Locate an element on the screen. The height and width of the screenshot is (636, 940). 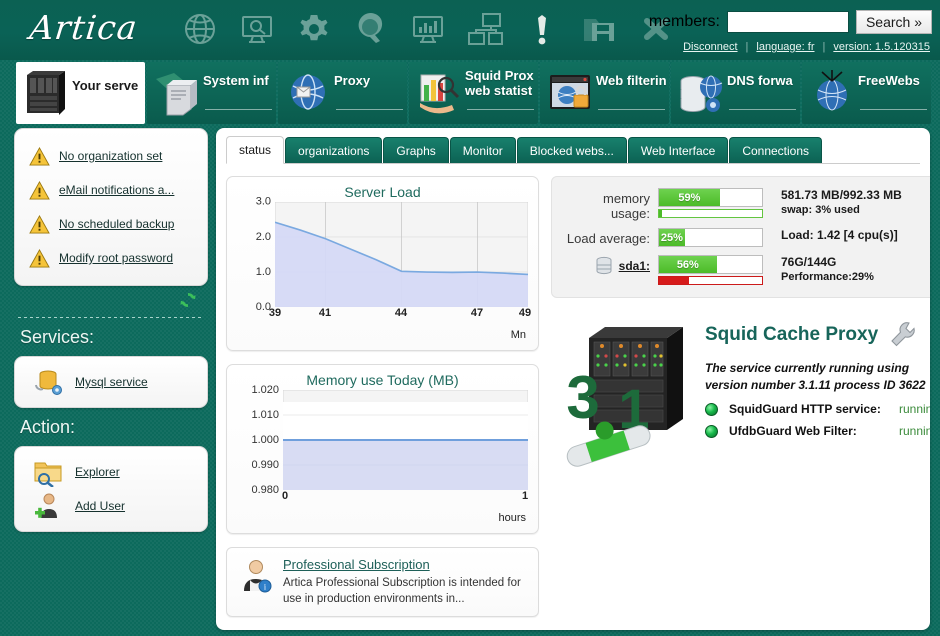
action-label: Explorer is located at coordinates (97, 472).